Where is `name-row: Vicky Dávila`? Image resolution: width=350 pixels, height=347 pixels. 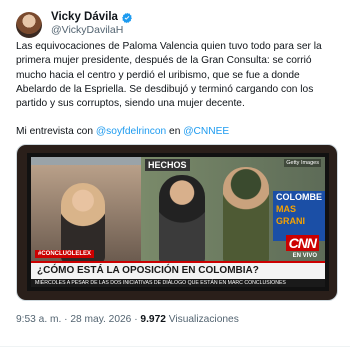 name-row: Vicky Dávila is located at coordinates (92, 17).